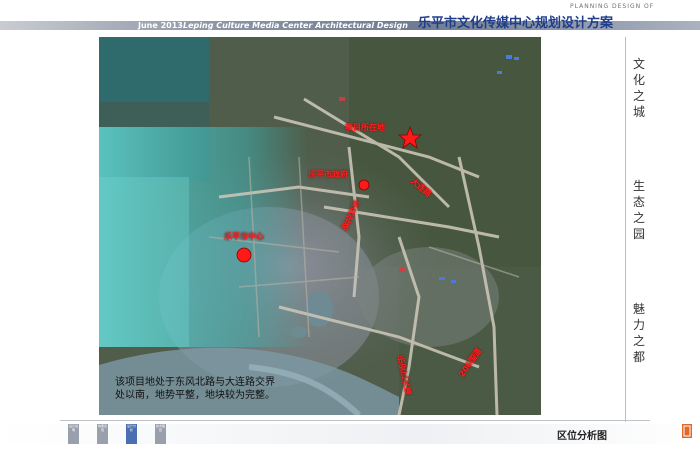  What do you see at coordinates (73, 434) in the screenshot?
I see `nav-tab-design-notes: 设计说明` at bounding box center [73, 434].